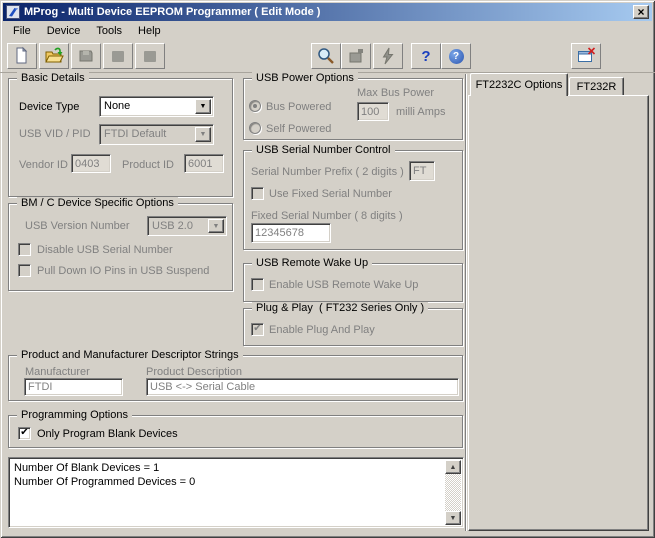  What do you see at coordinates (87, 468) in the screenshot?
I see `status-line: Number Of Blank Devices = 1` at bounding box center [87, 468].